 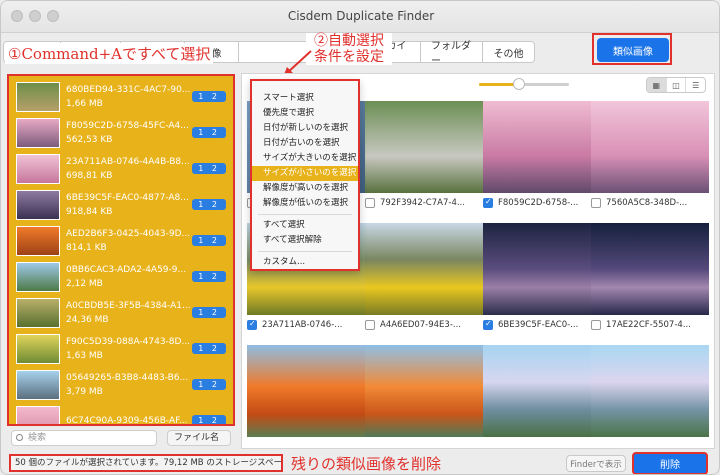 I want to click on group-row: A0CBDB5E-3F5B-4384-A1... 24,36 MB 1 2, so click(x=121, y=313).